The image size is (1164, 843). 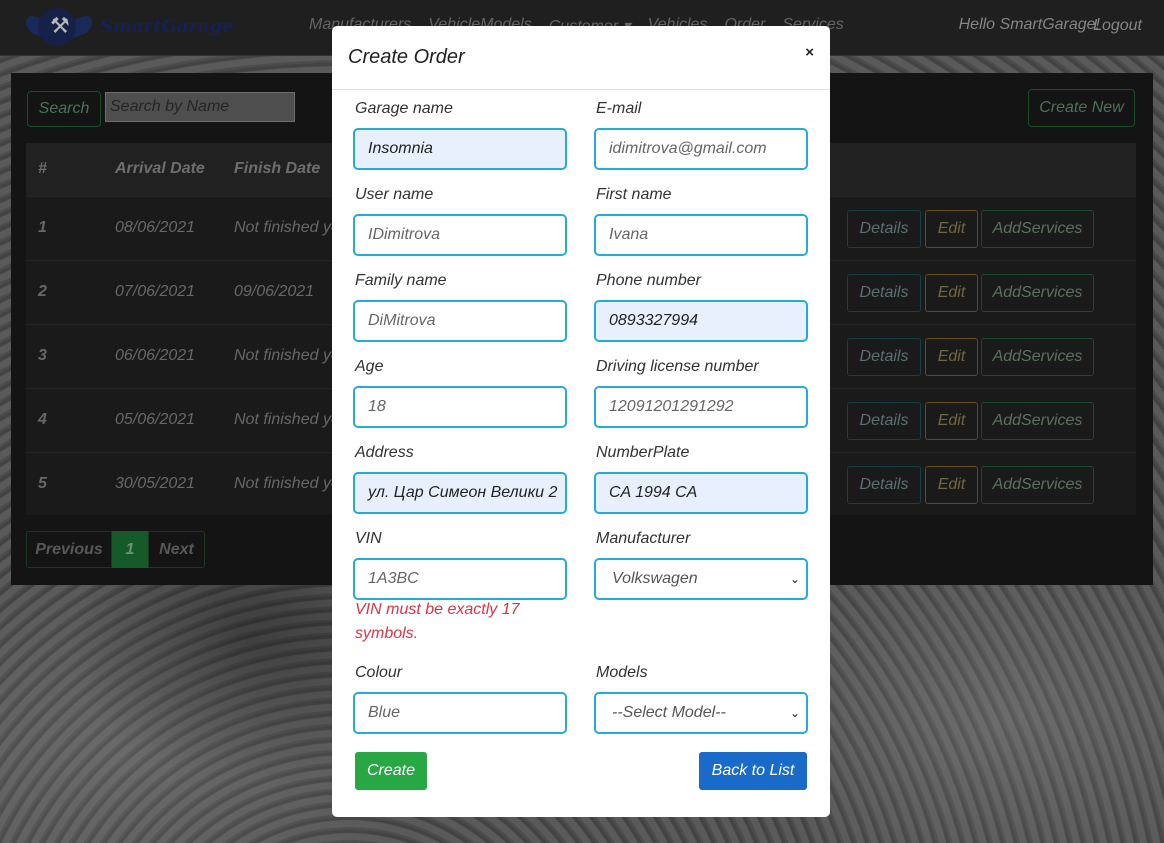 What do you see at coordinates (753, 771) in the screenshot?
I see `back-to-list-button: Back to List` at bounding box center [753, 771].